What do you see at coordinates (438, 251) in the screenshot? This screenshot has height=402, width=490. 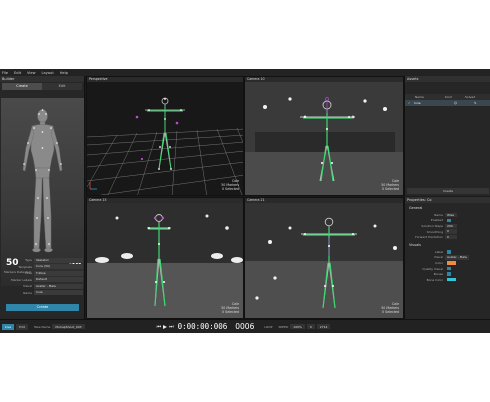 I see `prop-label: Label` at bounding box center [438, 251].